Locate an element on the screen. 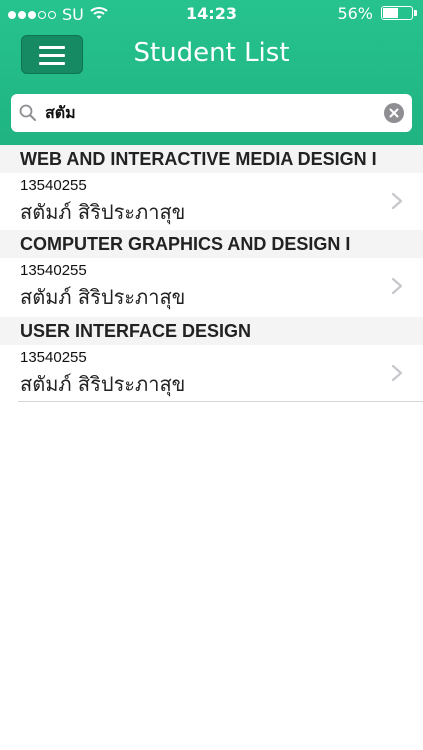 The image size is (423, 750). clear-icon is located at coordinates (394, 113).